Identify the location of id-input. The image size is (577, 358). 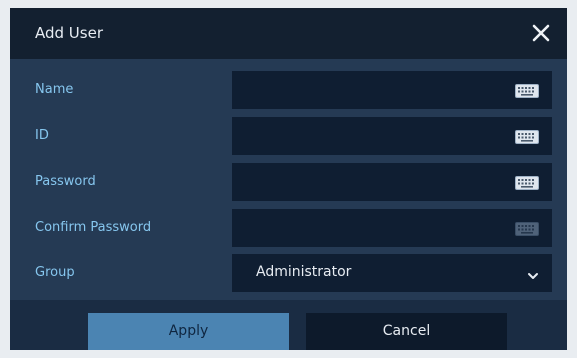
(392, 136).